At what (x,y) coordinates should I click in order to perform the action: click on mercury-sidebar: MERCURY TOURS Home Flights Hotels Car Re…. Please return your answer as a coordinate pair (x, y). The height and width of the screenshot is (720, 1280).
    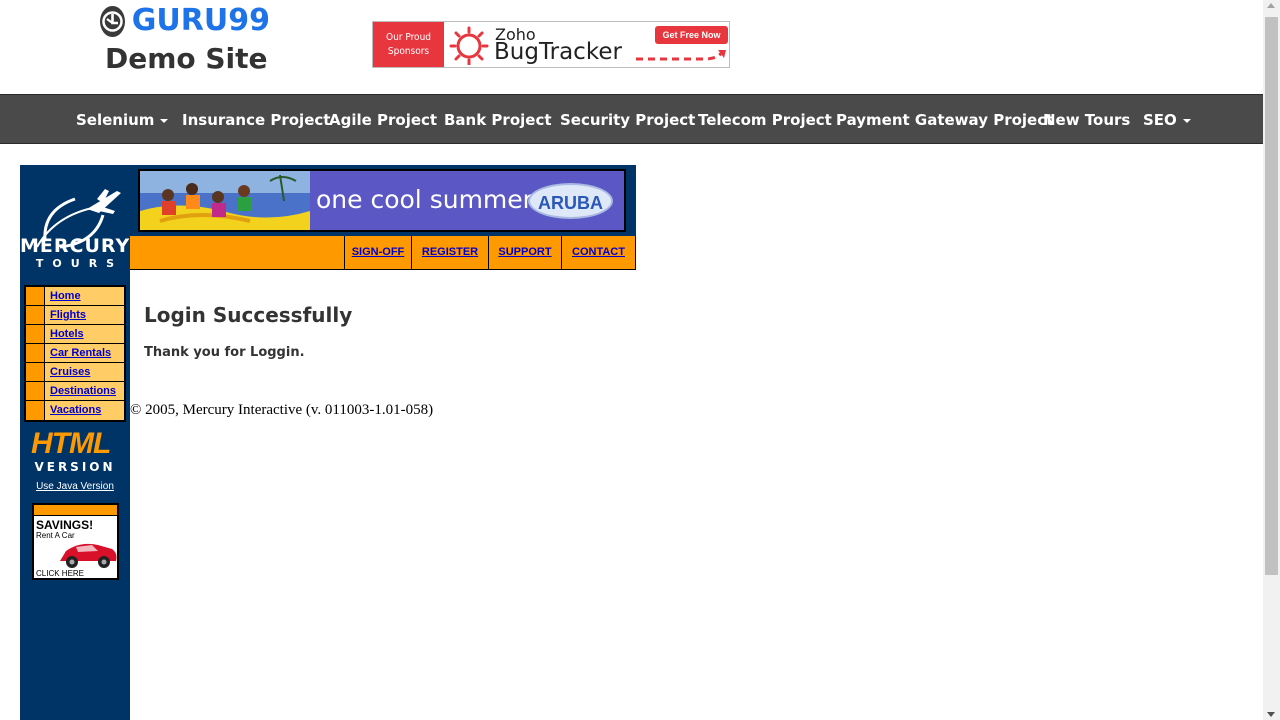
    Looking at the image, I should click on (75, 442).